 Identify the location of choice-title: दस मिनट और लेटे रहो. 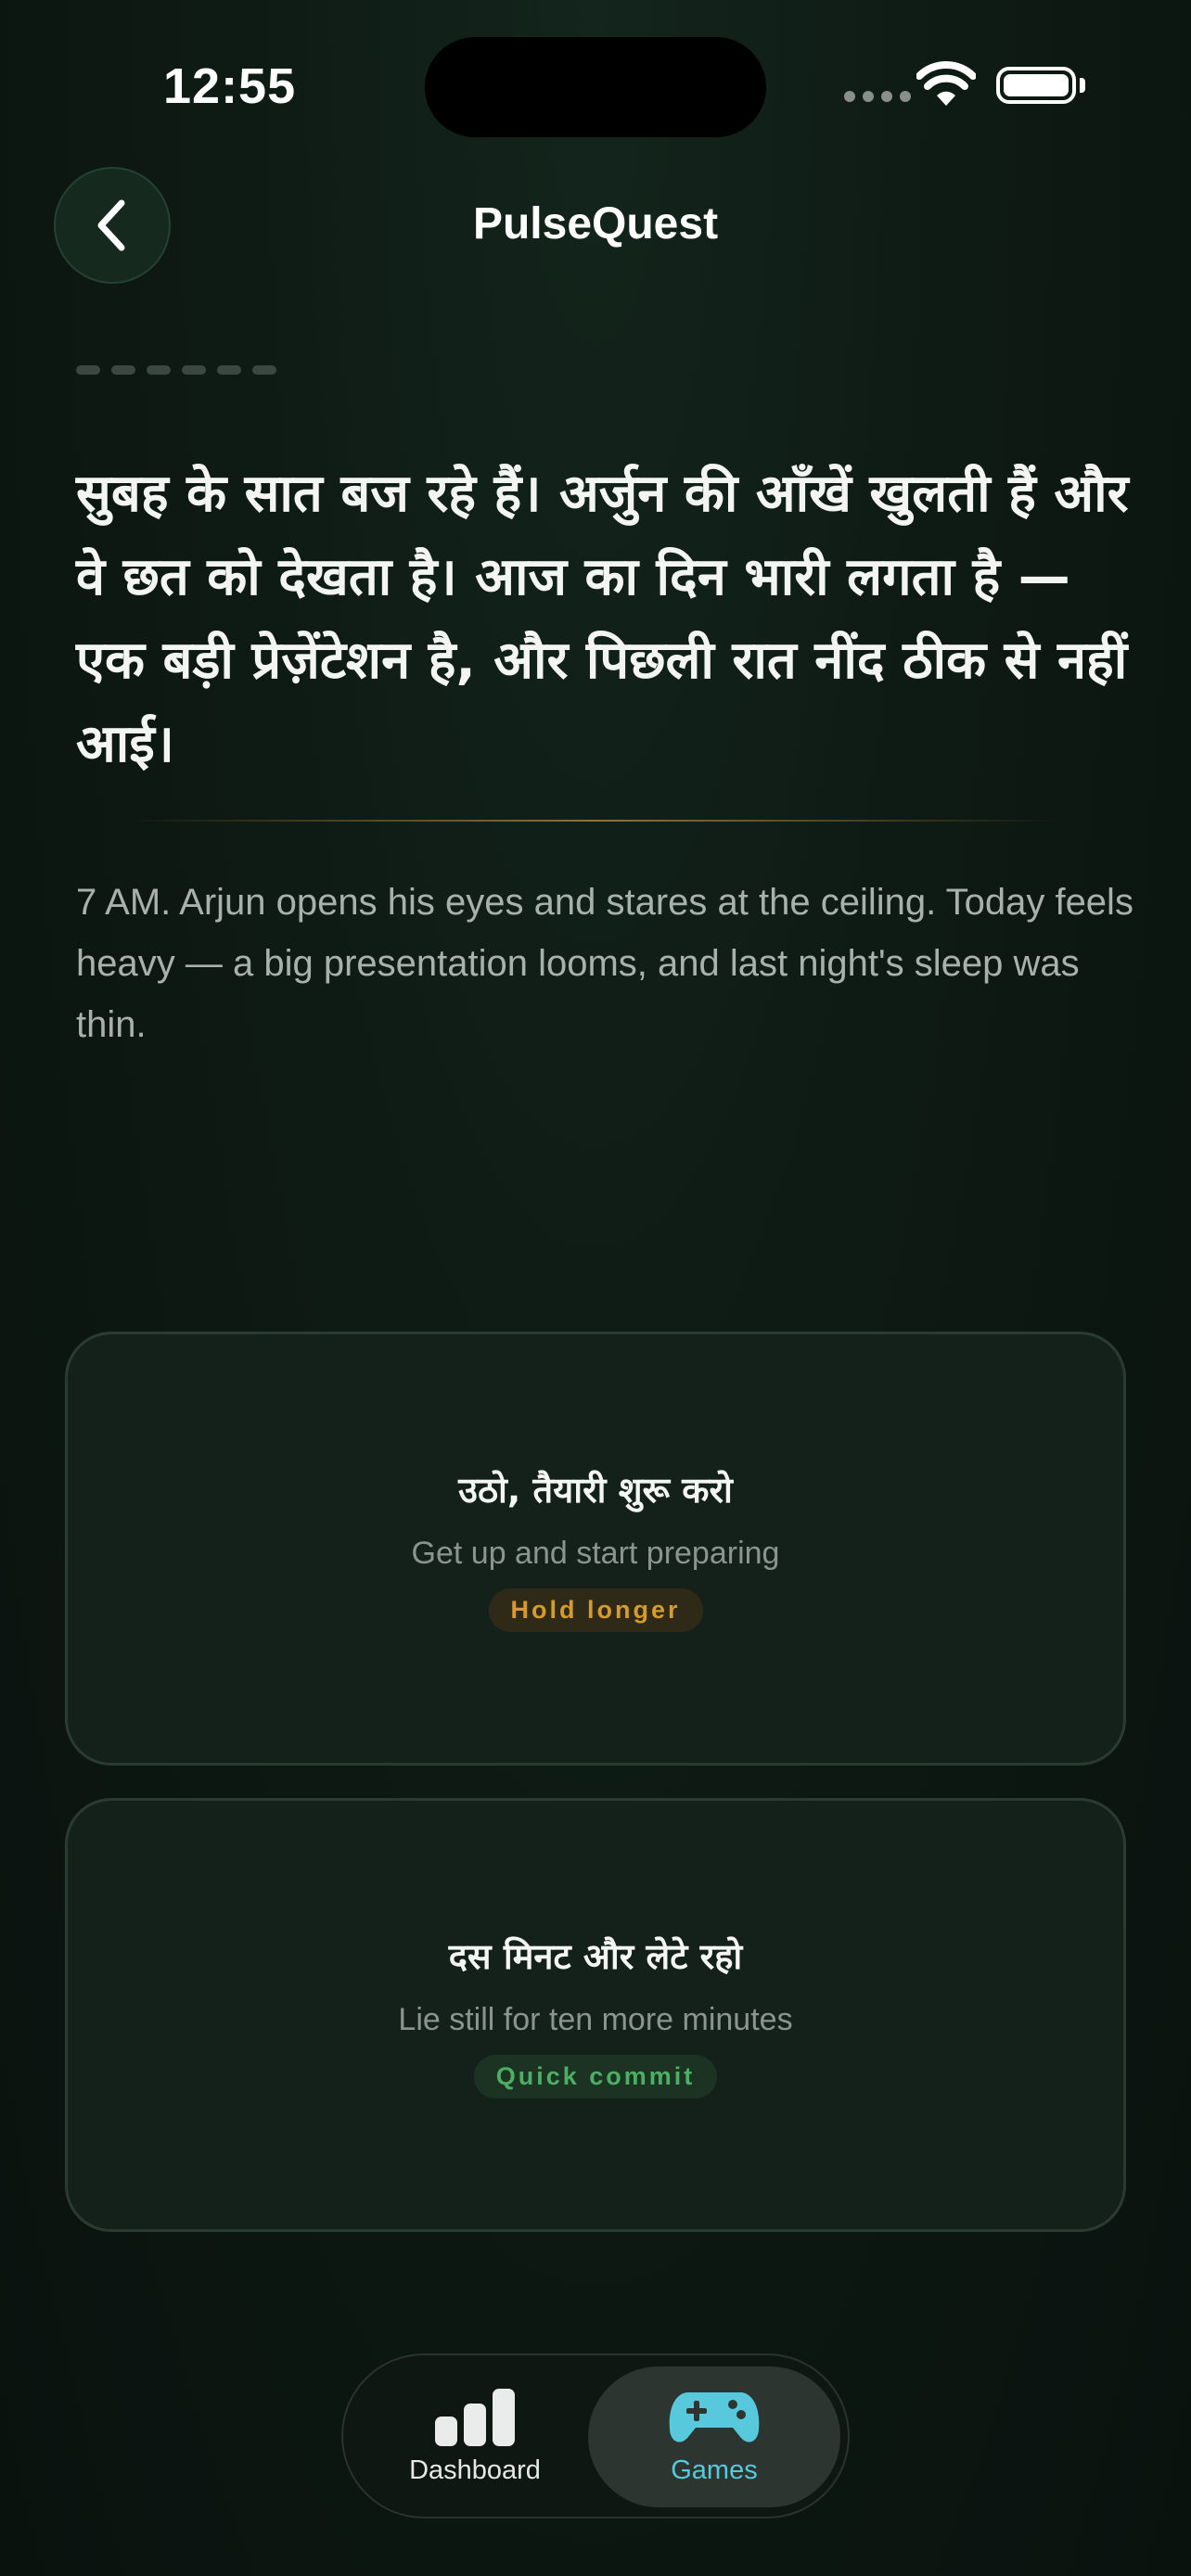
(595, 1956).